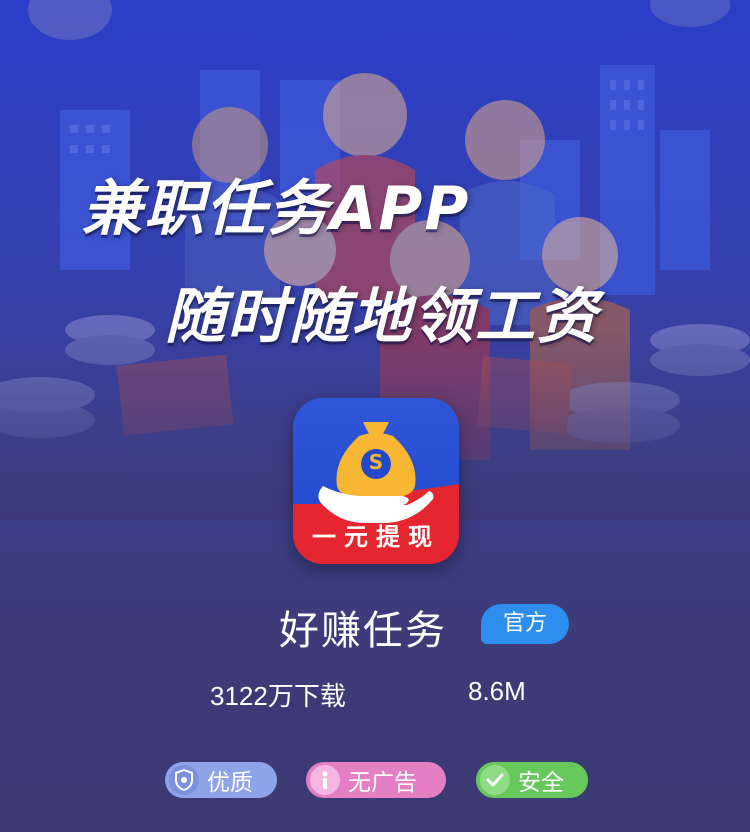 The image size is (750, 832). Describe the element at coordinates (376, 481) in the screenshot. I see `app-icon: S 一元提现` at that location.